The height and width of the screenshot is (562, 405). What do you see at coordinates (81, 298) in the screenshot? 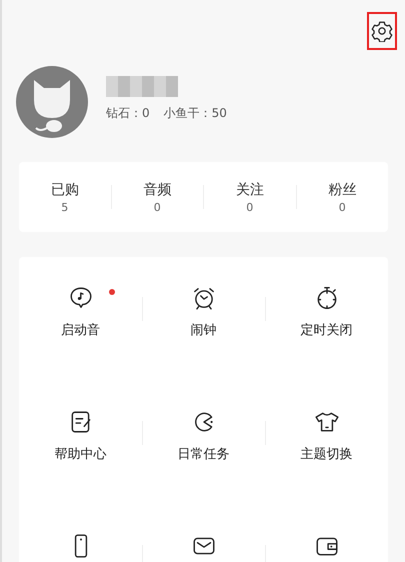
I see `speech-bubble-music-icon` at bounding box center [81, 298].